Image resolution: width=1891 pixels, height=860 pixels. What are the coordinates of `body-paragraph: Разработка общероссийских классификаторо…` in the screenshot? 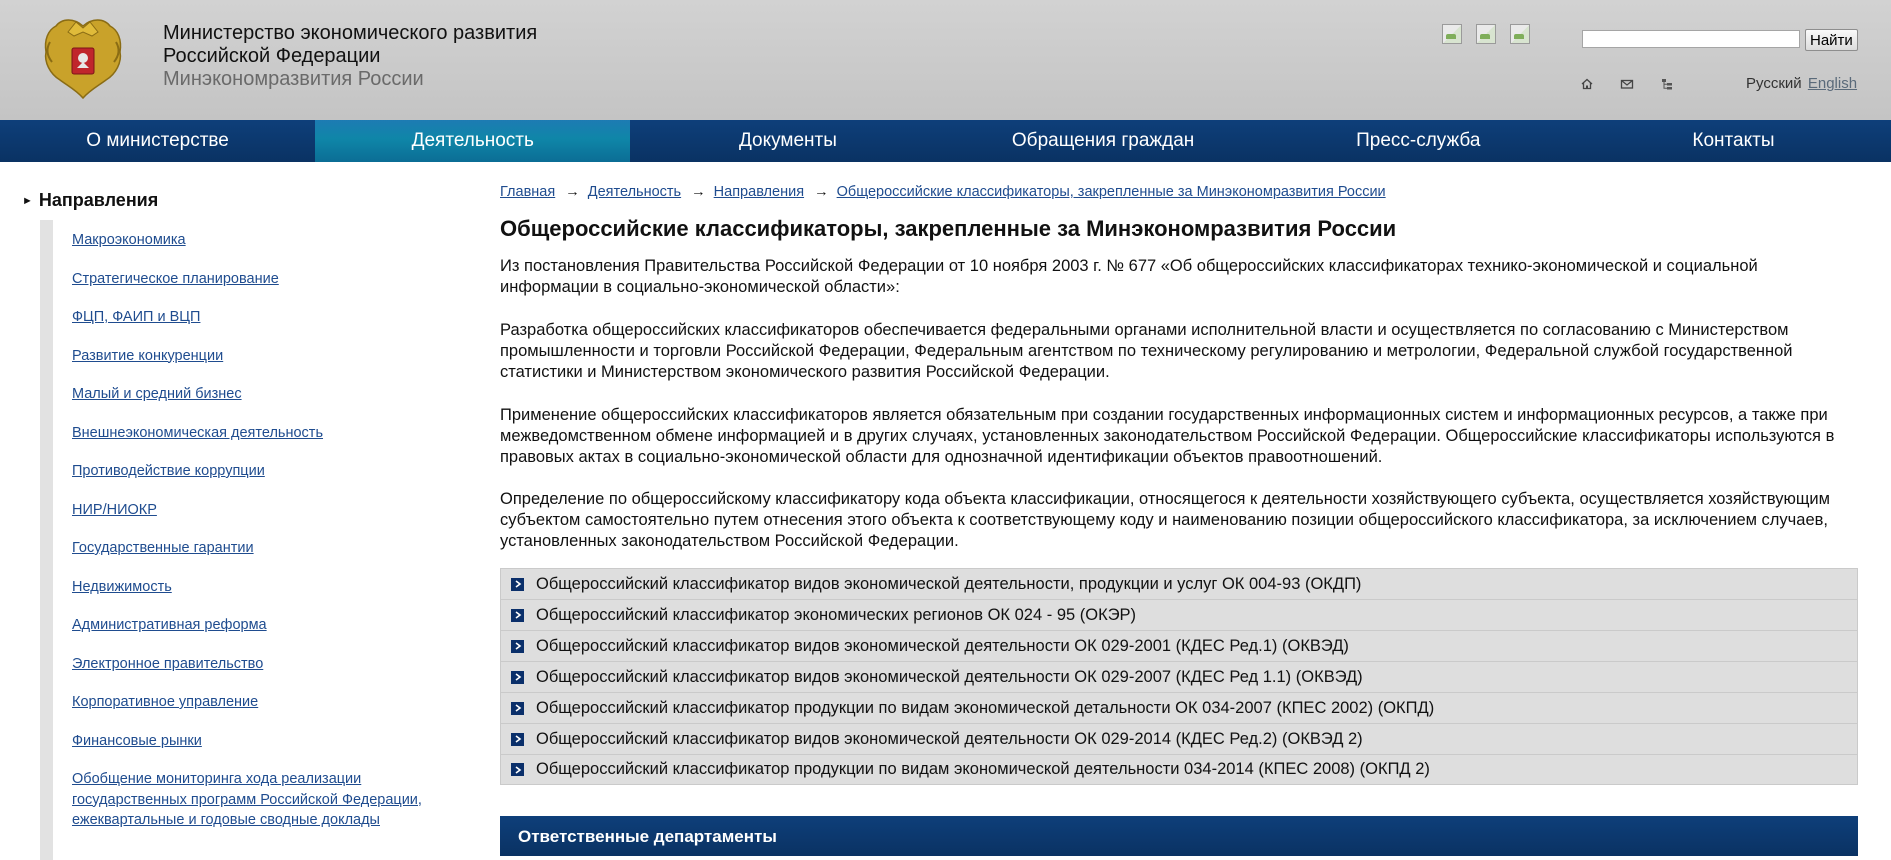 It's located at (1146, 351).